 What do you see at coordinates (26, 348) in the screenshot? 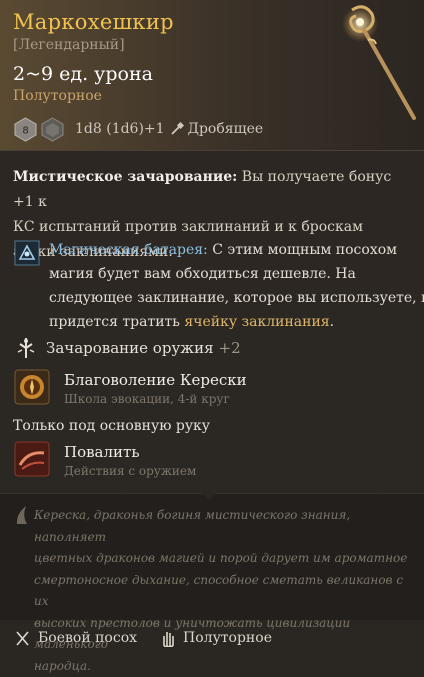
I see `weapon-enchant-icon` at bounding box center [26, 348].